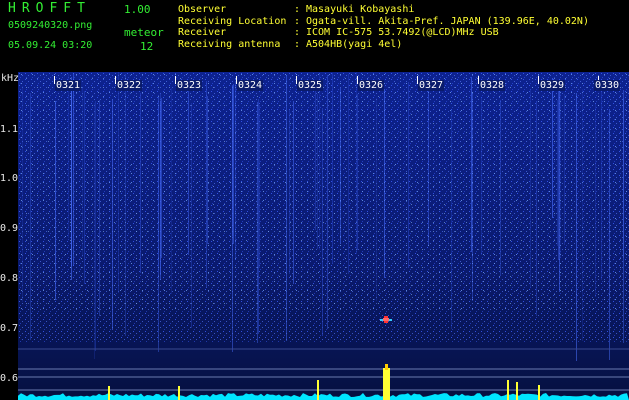 The image size is (629, 400). I want to click on time-label-0329: 0329, so click(552, 85).